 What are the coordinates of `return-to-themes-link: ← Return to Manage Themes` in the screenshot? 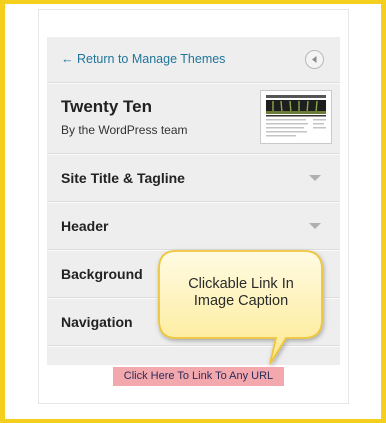 It's located at (143, 59).